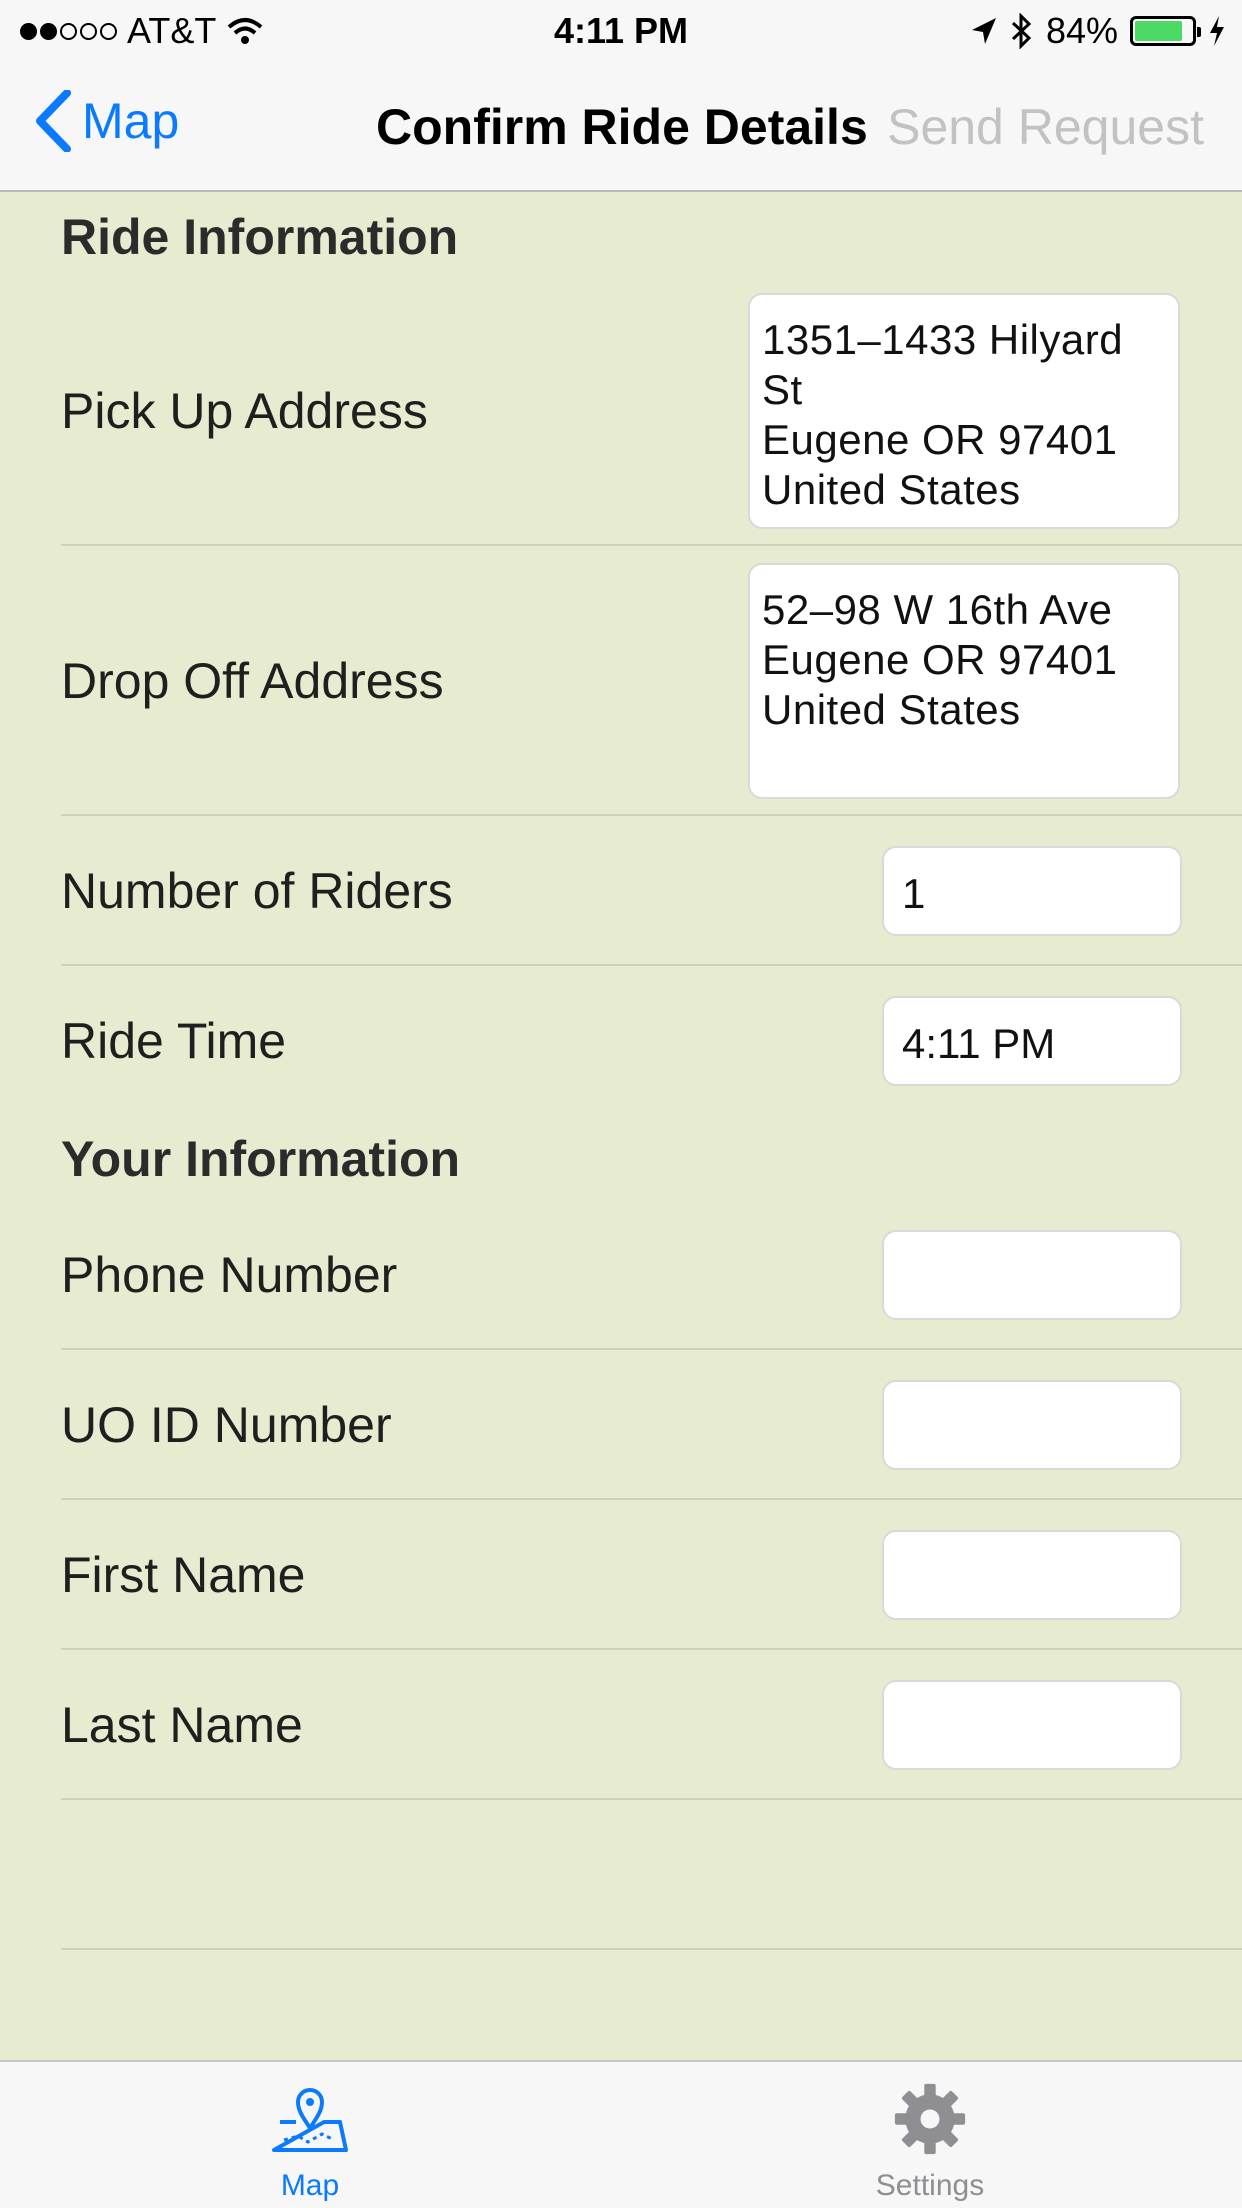 The width and height of the screenshot is (1242, 2208). What do you see at coordinates (131, 121) in the screenshot?
I see `back-button-label: Map` at bounding box center [131, 121].